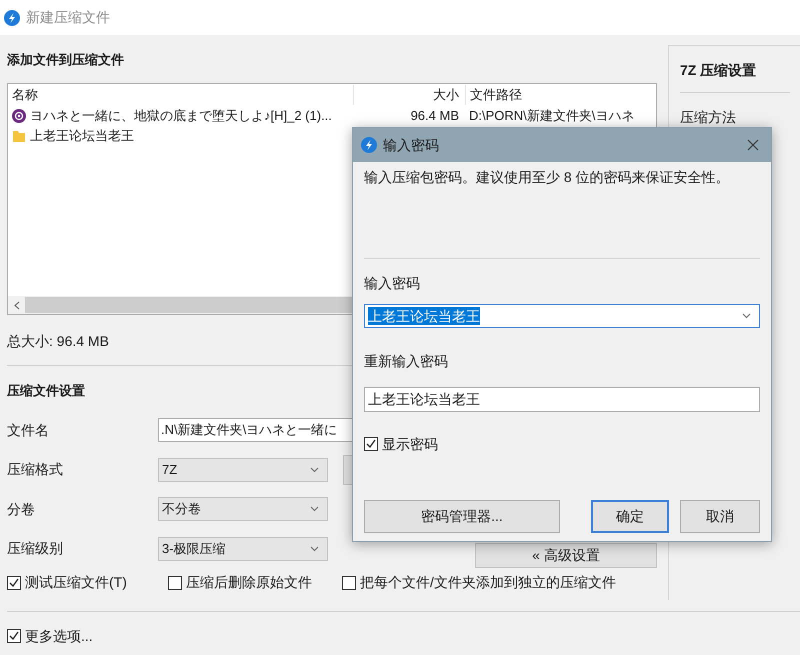 This screenshot has height=655, width=800. What do you see at coordinates (406, 361) in the screenshot?
I see `field-label: 重新输入密码` at bounding box center [406, 361].